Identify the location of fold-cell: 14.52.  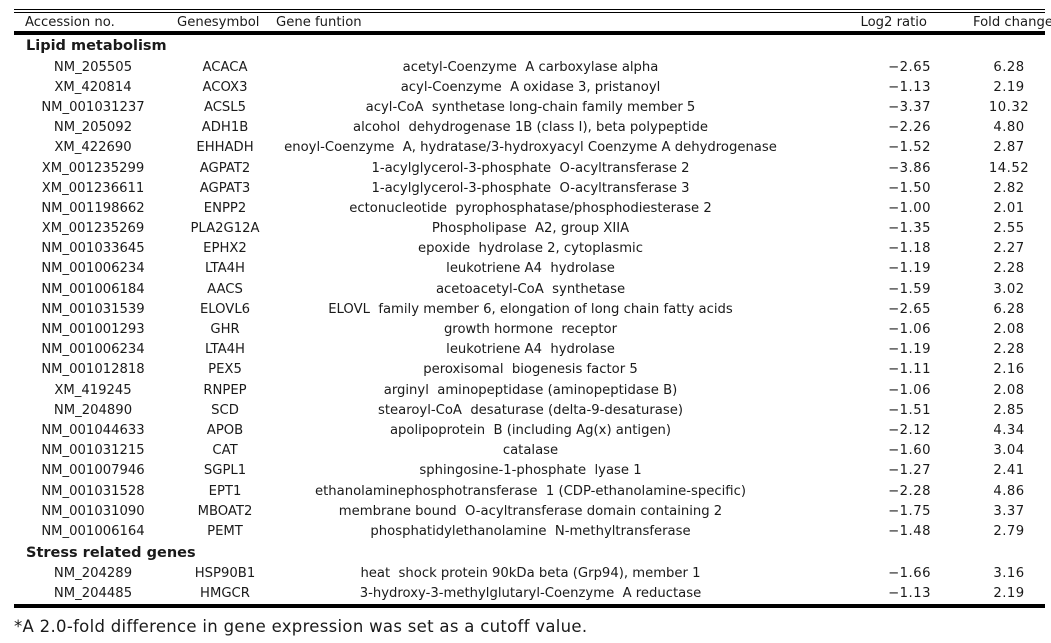
(1009, 168).